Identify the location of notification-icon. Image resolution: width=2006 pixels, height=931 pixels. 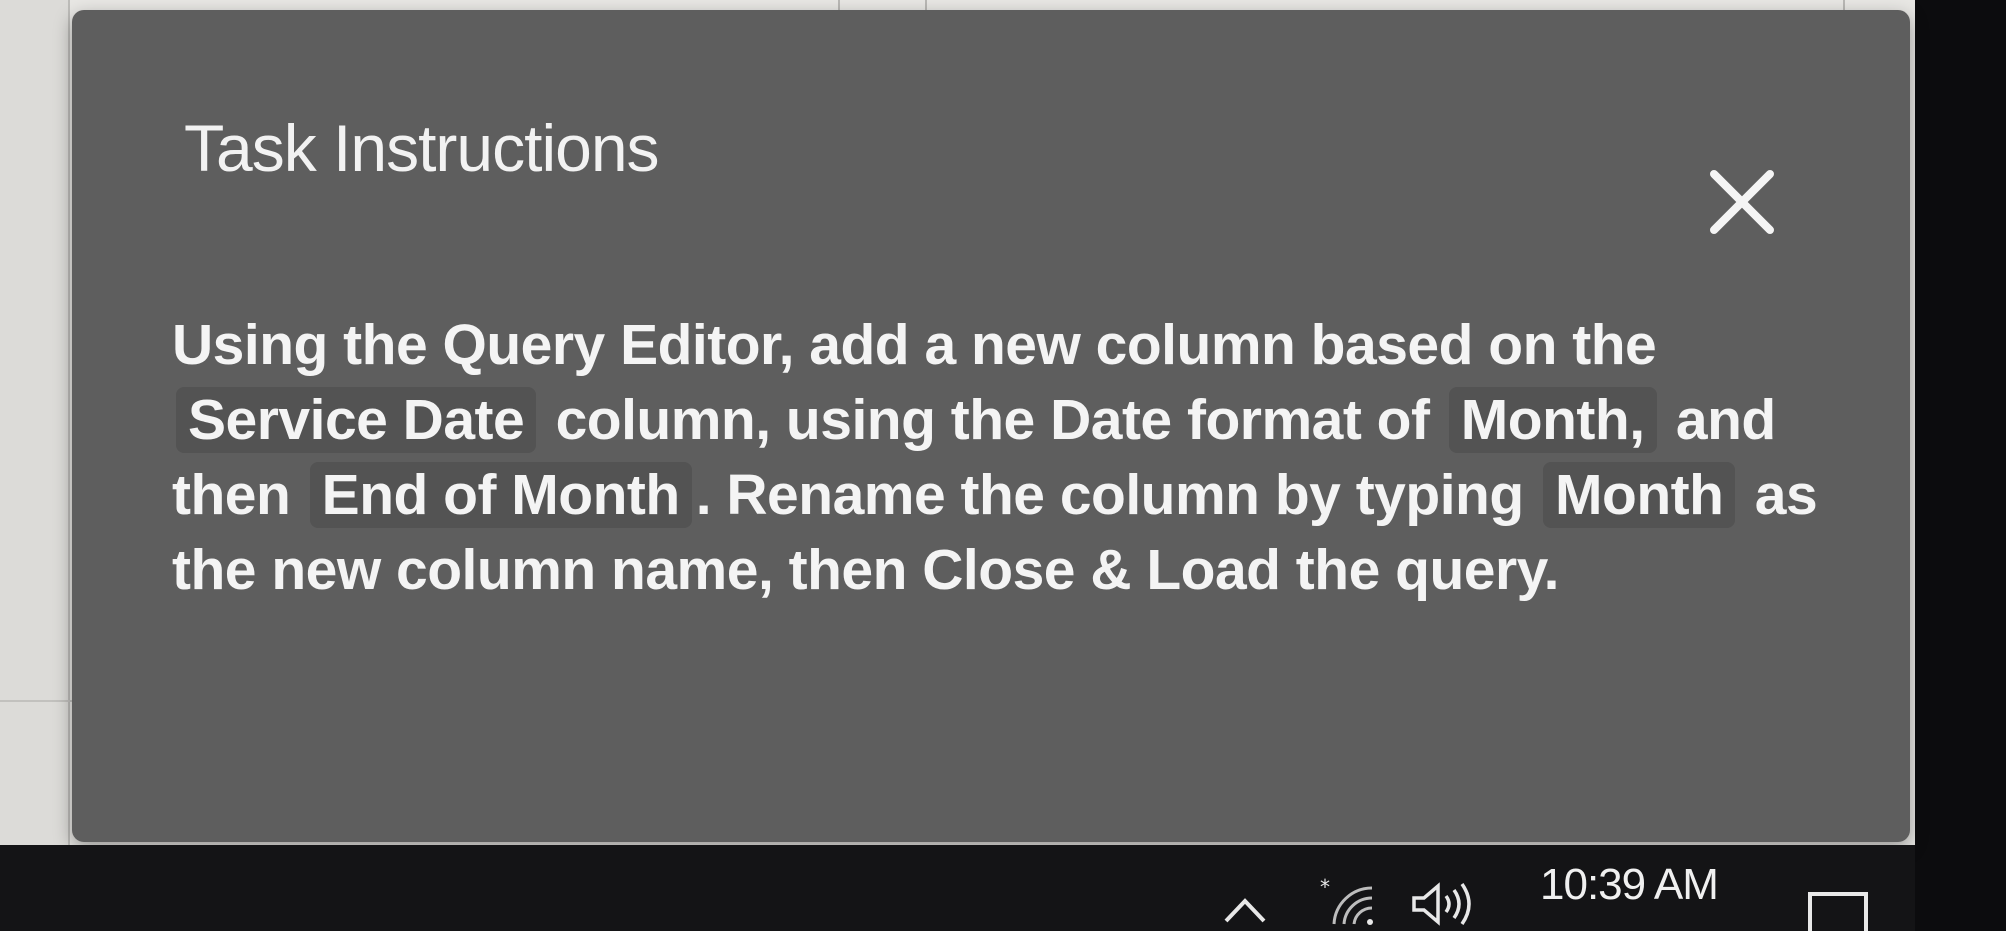
(1838, 911).